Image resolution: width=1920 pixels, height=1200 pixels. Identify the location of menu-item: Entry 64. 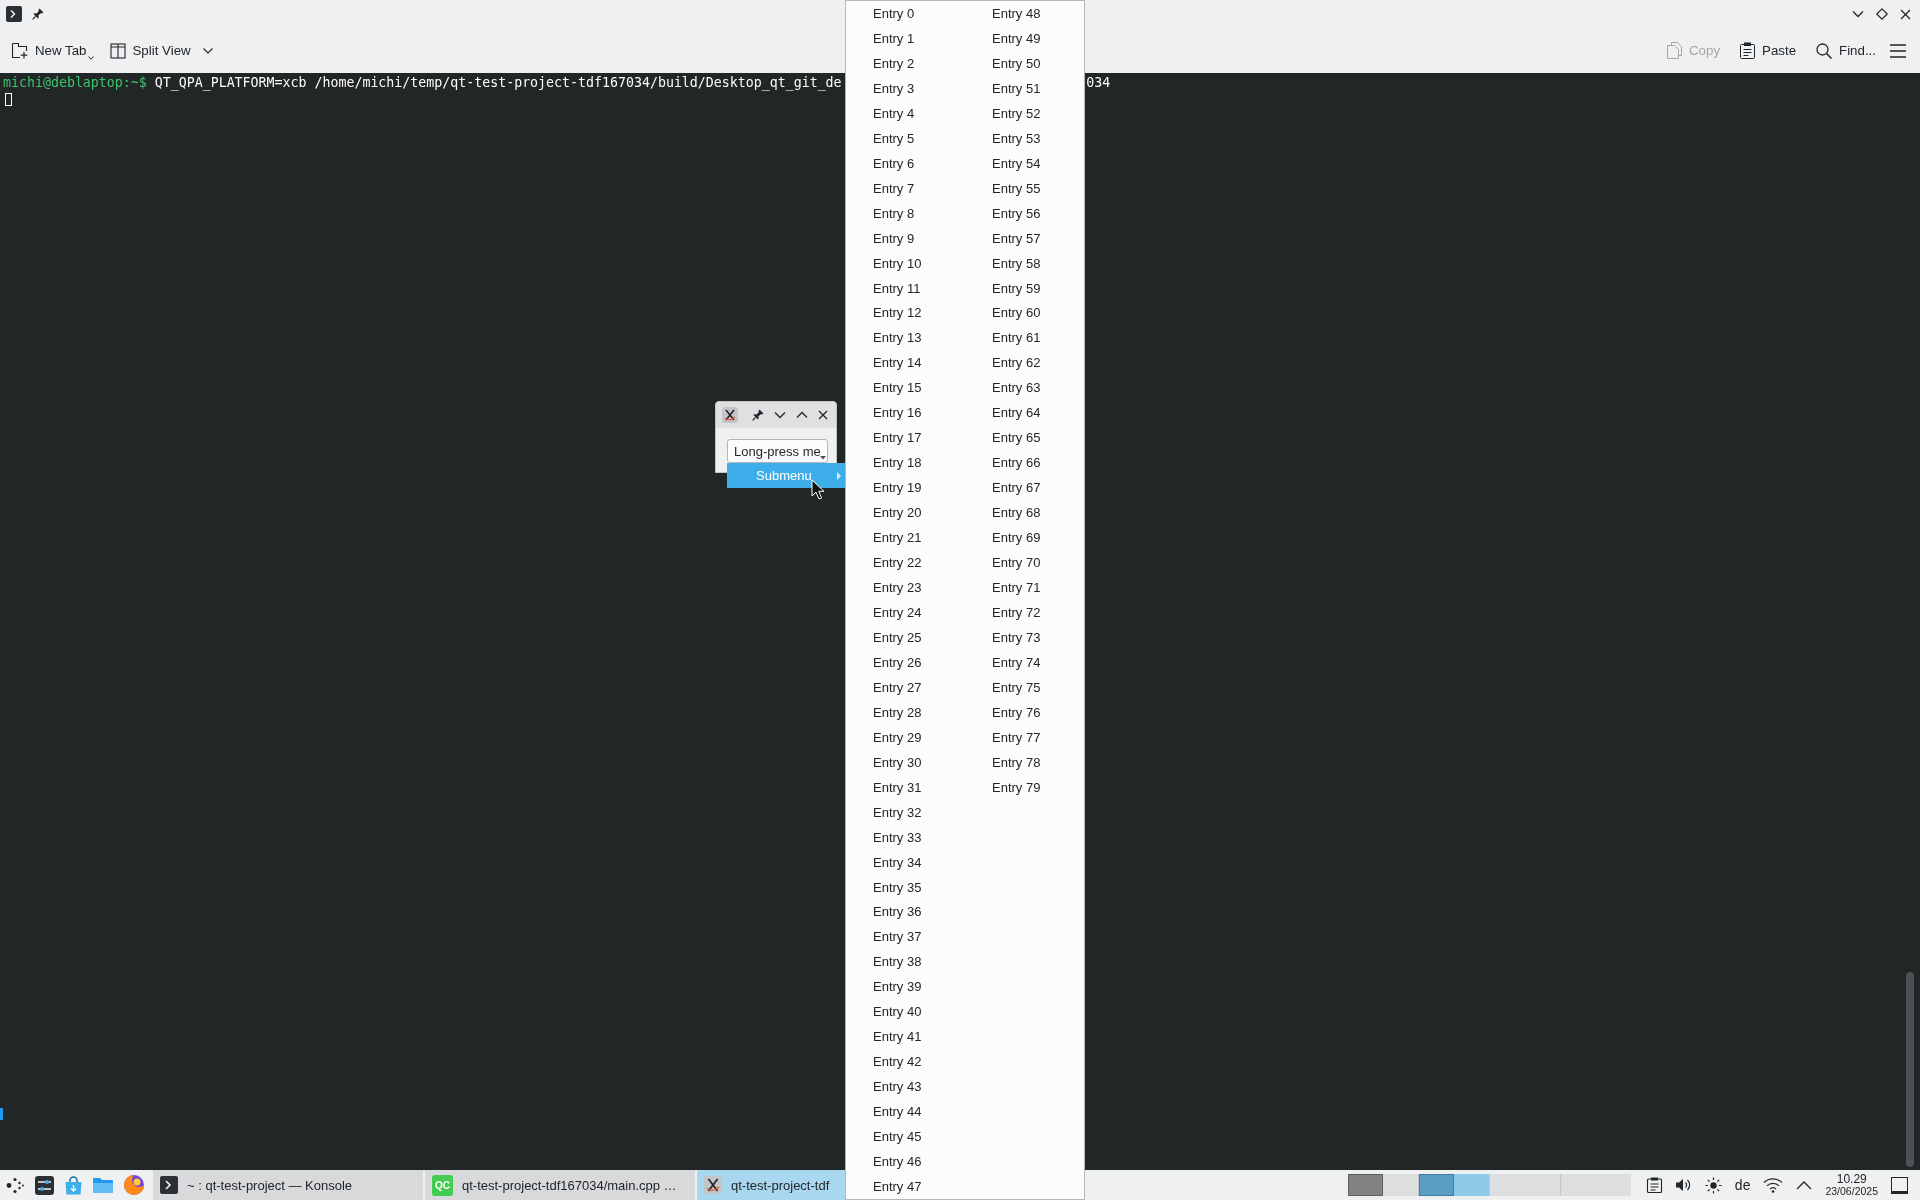
(1024, 413).